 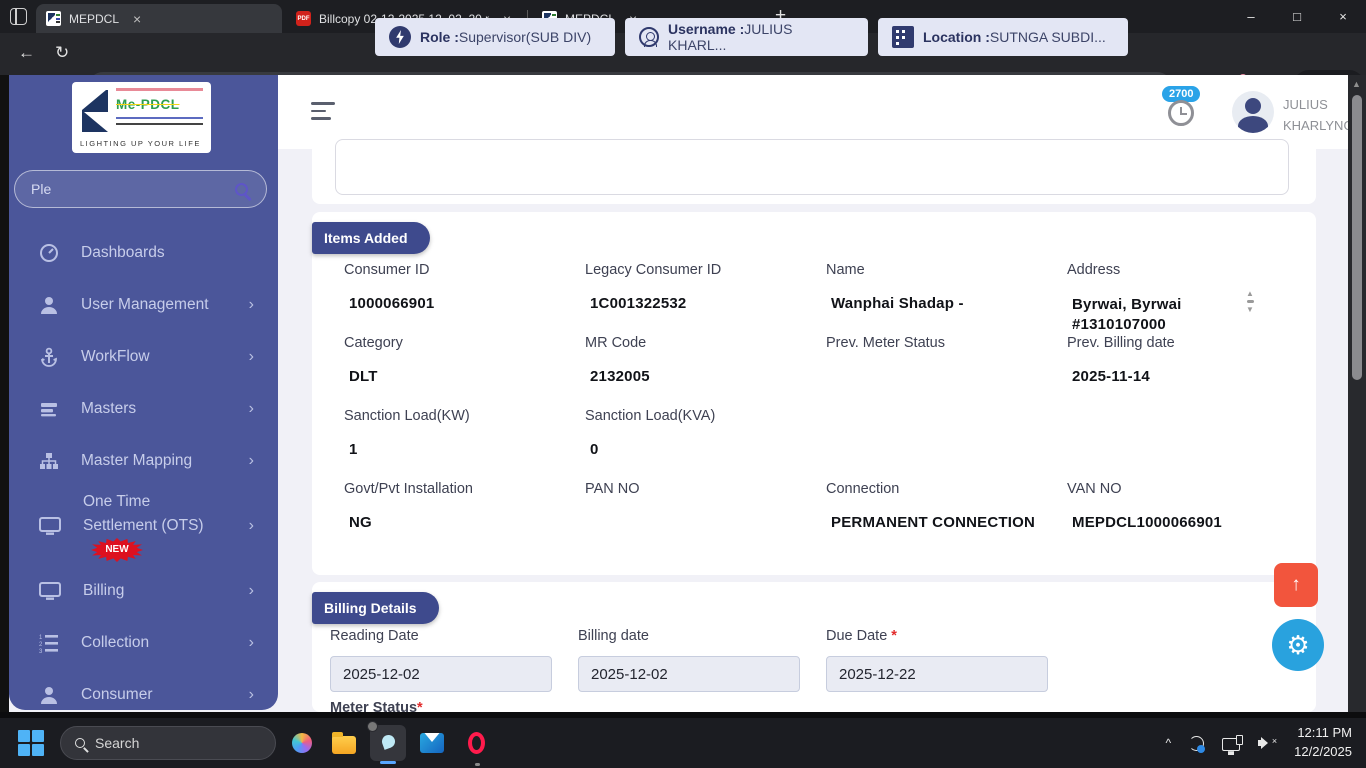 What do you see at coordinates (143, 253) in the screenshot?
I see `sidebar-item-dashboards: Dashboards` at bounding box center [143, 253].